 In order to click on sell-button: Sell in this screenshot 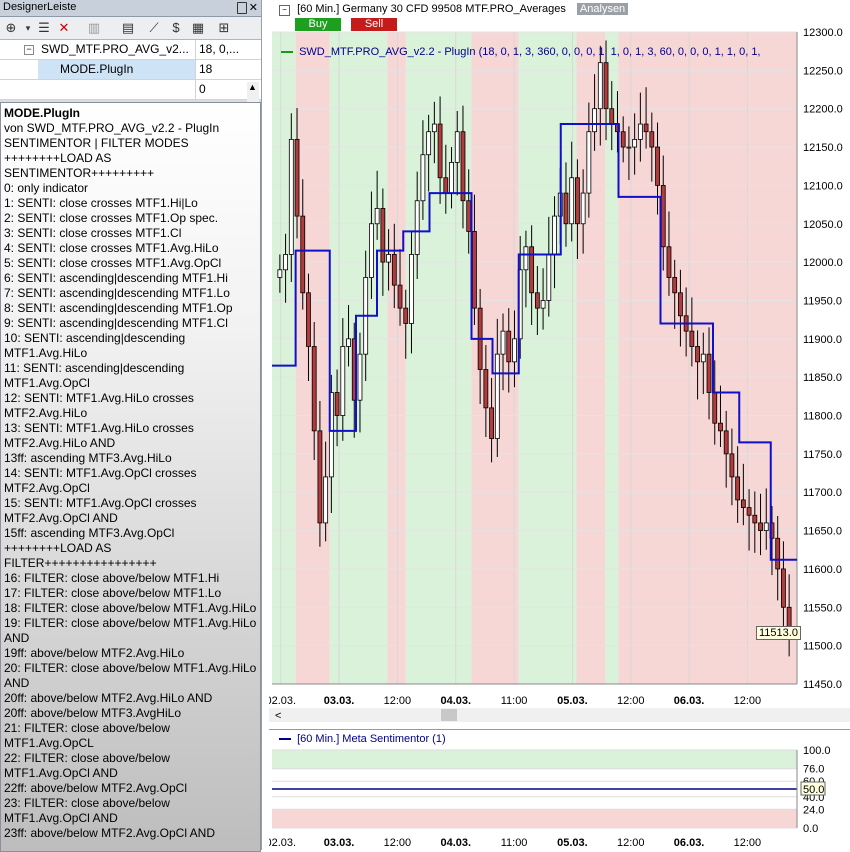, I will do `click(374, 24)`.